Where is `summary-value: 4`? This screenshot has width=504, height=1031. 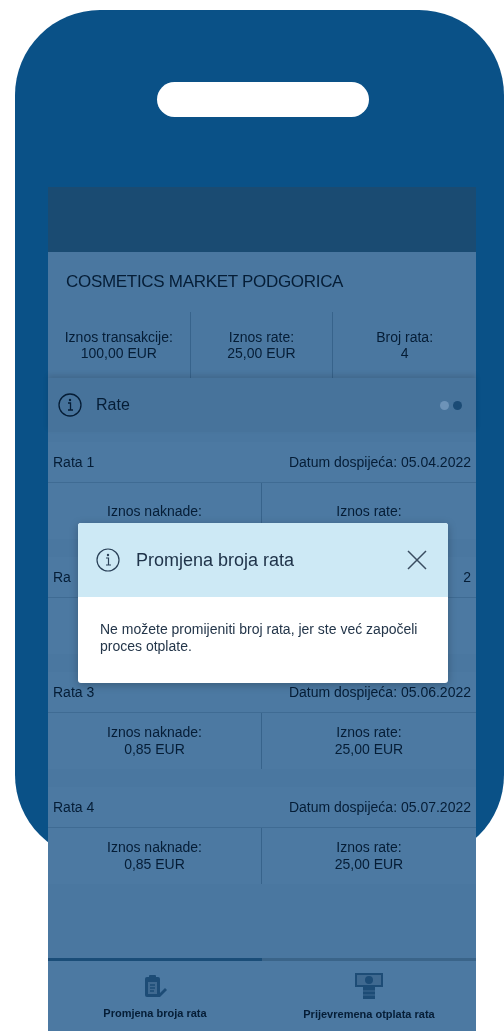
summary-value: 4 is located at coordinates (404, 353).